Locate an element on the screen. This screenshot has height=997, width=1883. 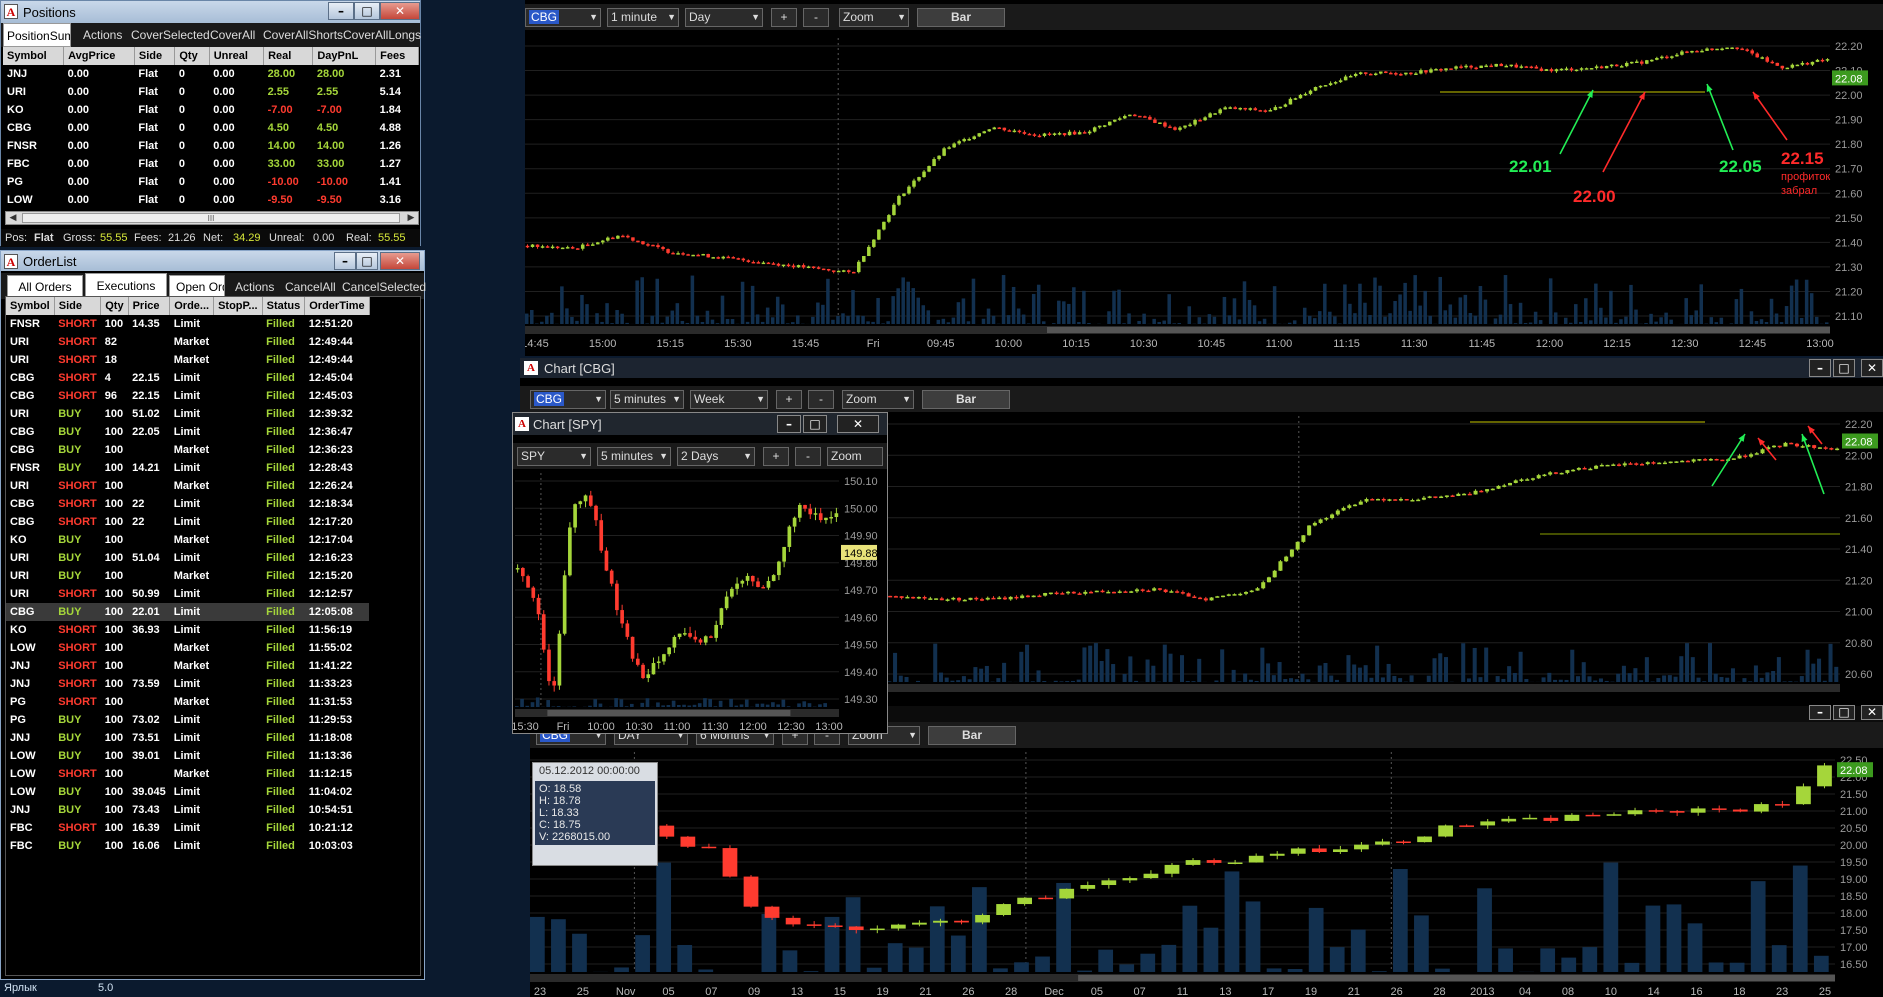
table-row: URI SHORT 82 Market Filled 12:49:44 is located at coordinates (187, 342).